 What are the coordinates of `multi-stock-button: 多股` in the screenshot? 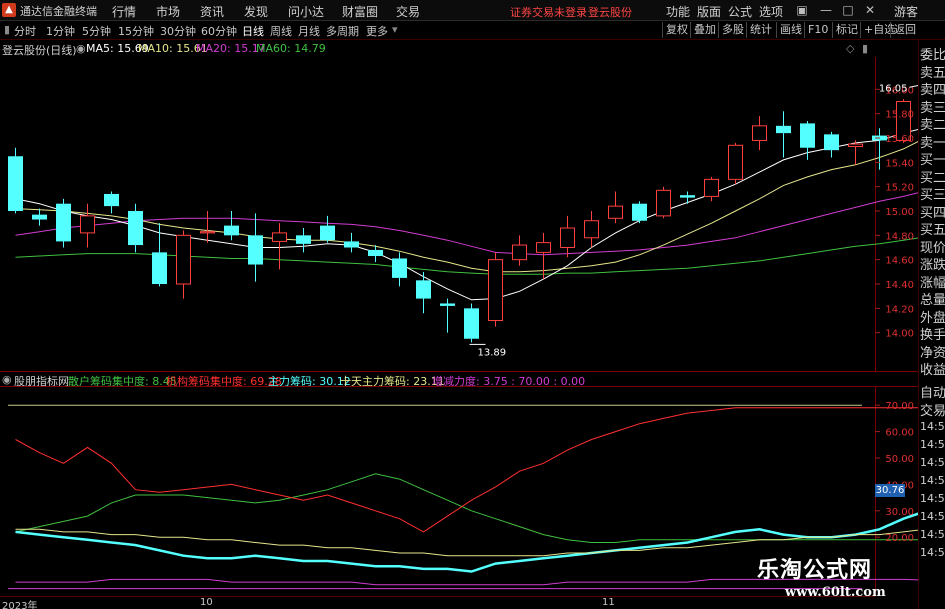 It's located at (732, 30).